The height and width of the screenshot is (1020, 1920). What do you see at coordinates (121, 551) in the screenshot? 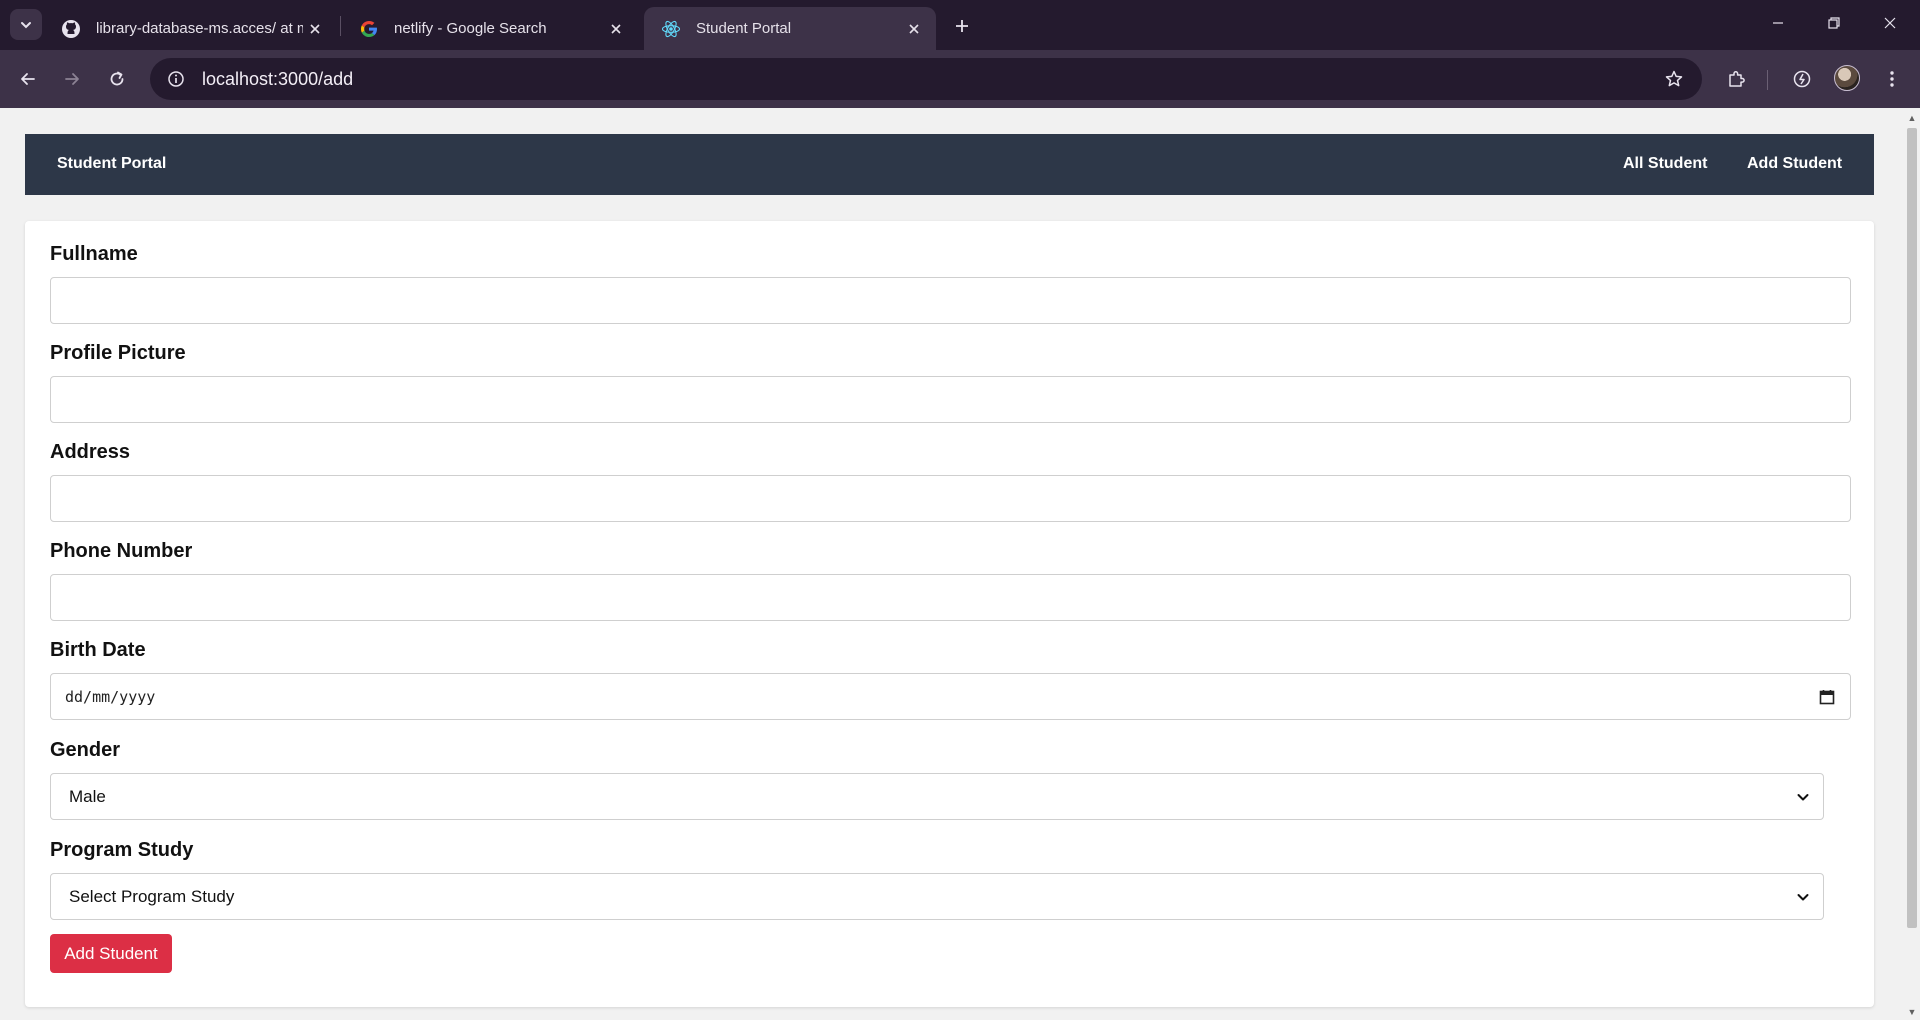
I see `phone-number-label: Phone Number` at bounding box center [121, 551].